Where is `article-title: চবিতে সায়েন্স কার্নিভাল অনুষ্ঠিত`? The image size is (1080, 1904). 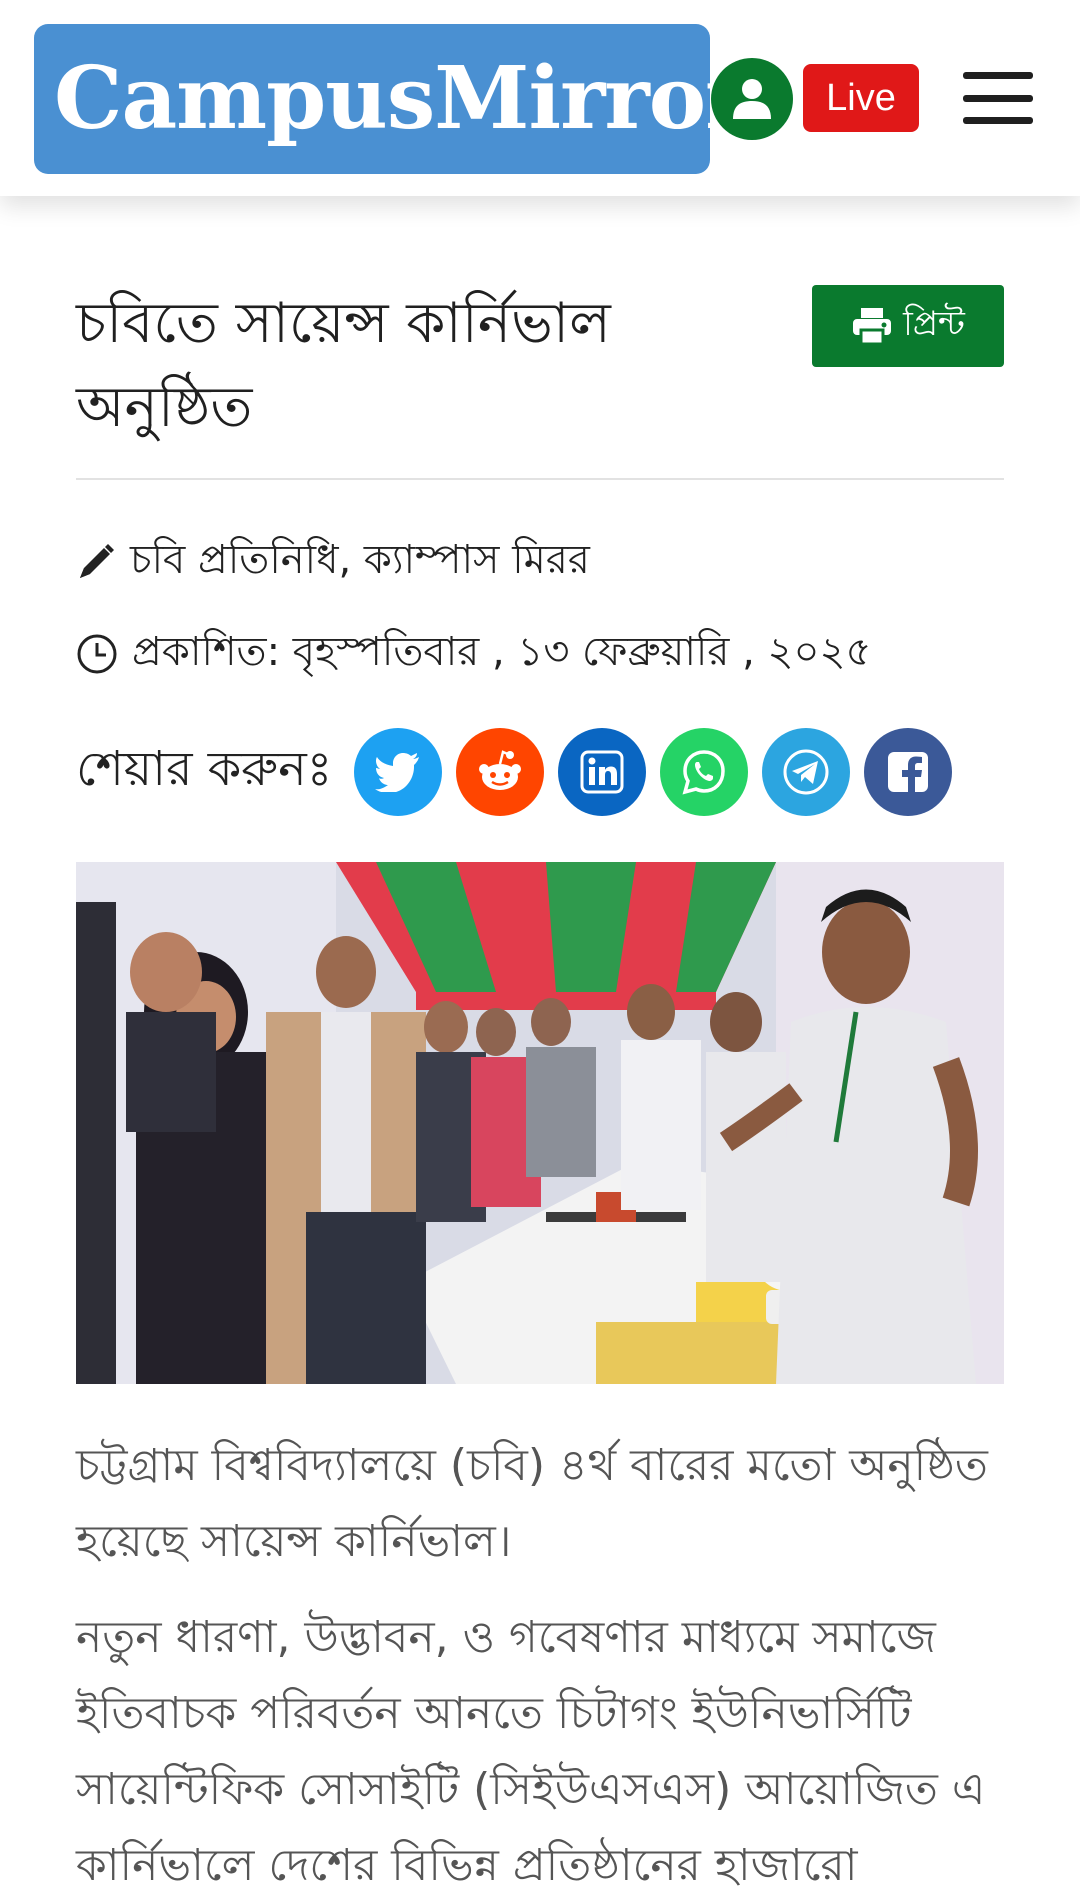 article-title: চবিতে সায়েন্স কার্নিভাল অনুষ্ঠিত is located at coordinates (343, 365).